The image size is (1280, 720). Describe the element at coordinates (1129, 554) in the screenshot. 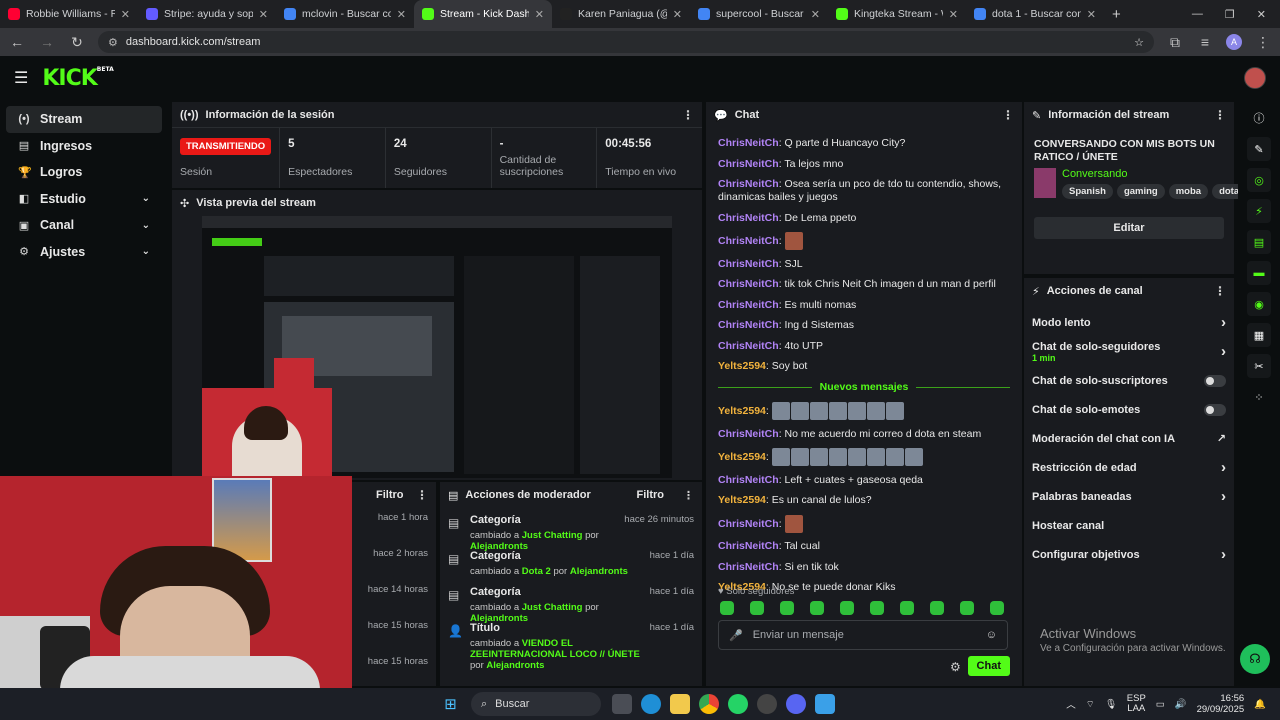

I see `channel-action-configurar-objetivos: Configurar objetivos ›` at that location.